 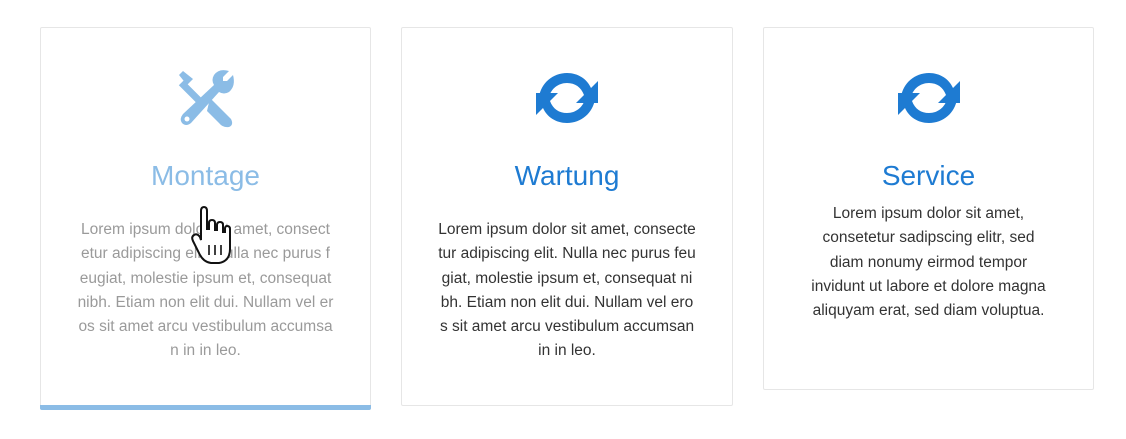 I want to click on hand-cursor-icon, so click(x=211, y=235).